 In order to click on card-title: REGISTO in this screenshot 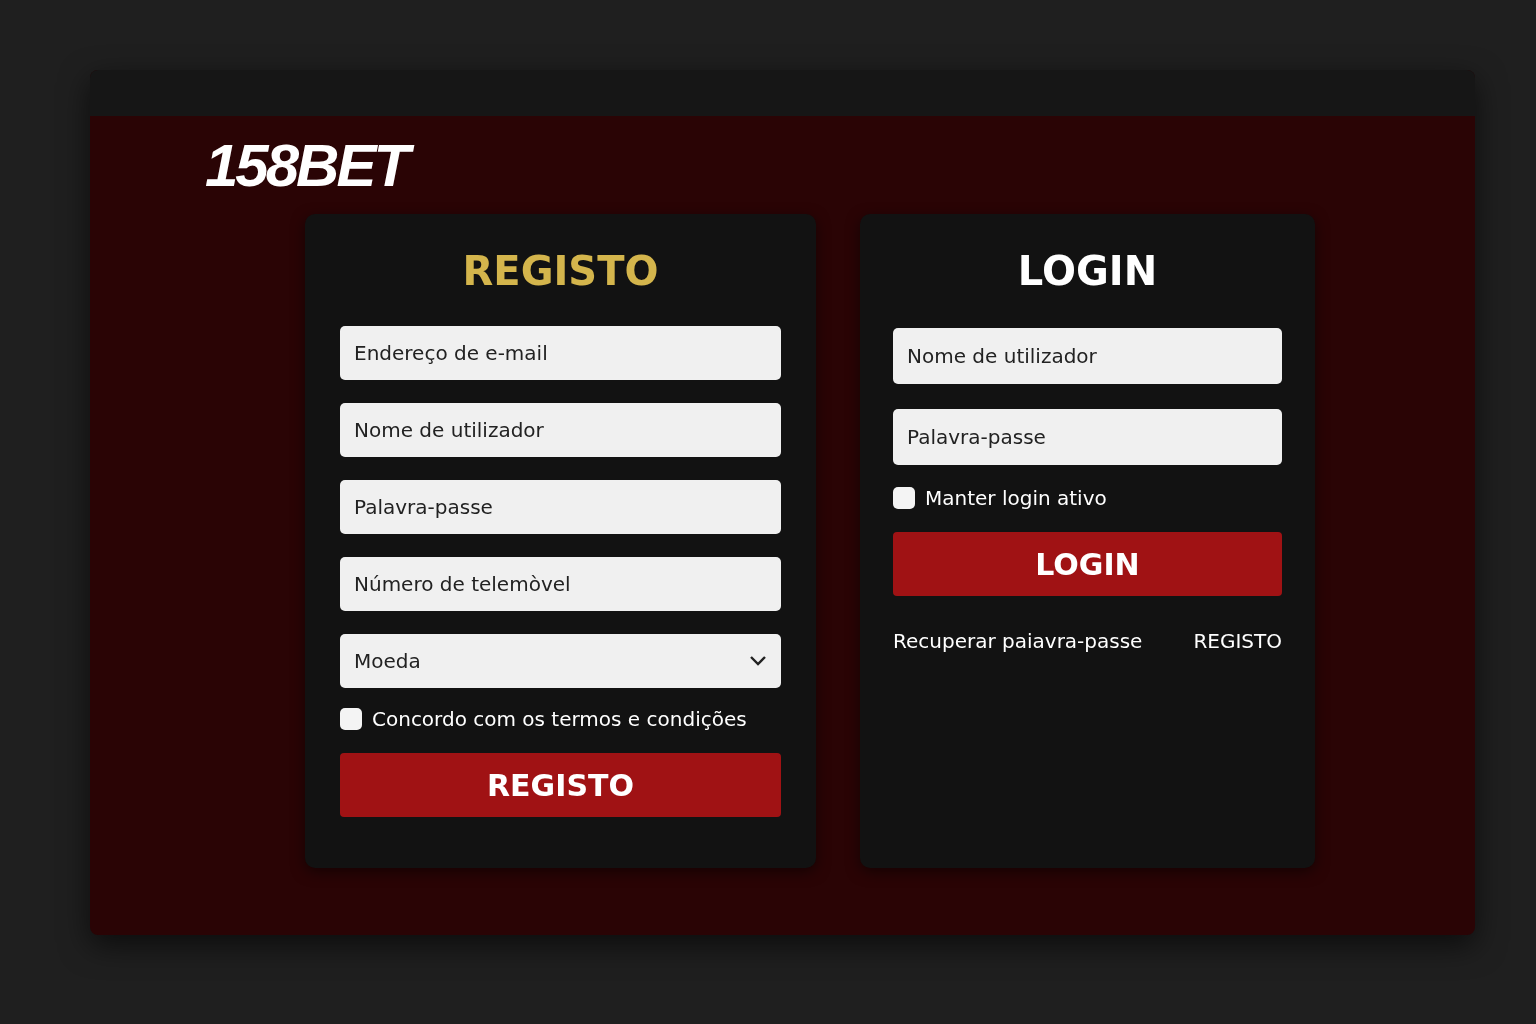, I will do `click(560, 271)`.